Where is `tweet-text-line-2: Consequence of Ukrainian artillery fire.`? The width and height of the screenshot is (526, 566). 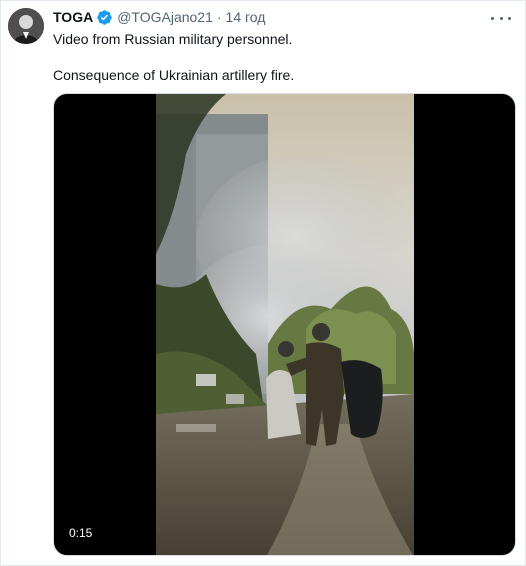
tweet-text-line-2: Consequence of Ukrainian artillery fire. is located at coordinates (174, 75).